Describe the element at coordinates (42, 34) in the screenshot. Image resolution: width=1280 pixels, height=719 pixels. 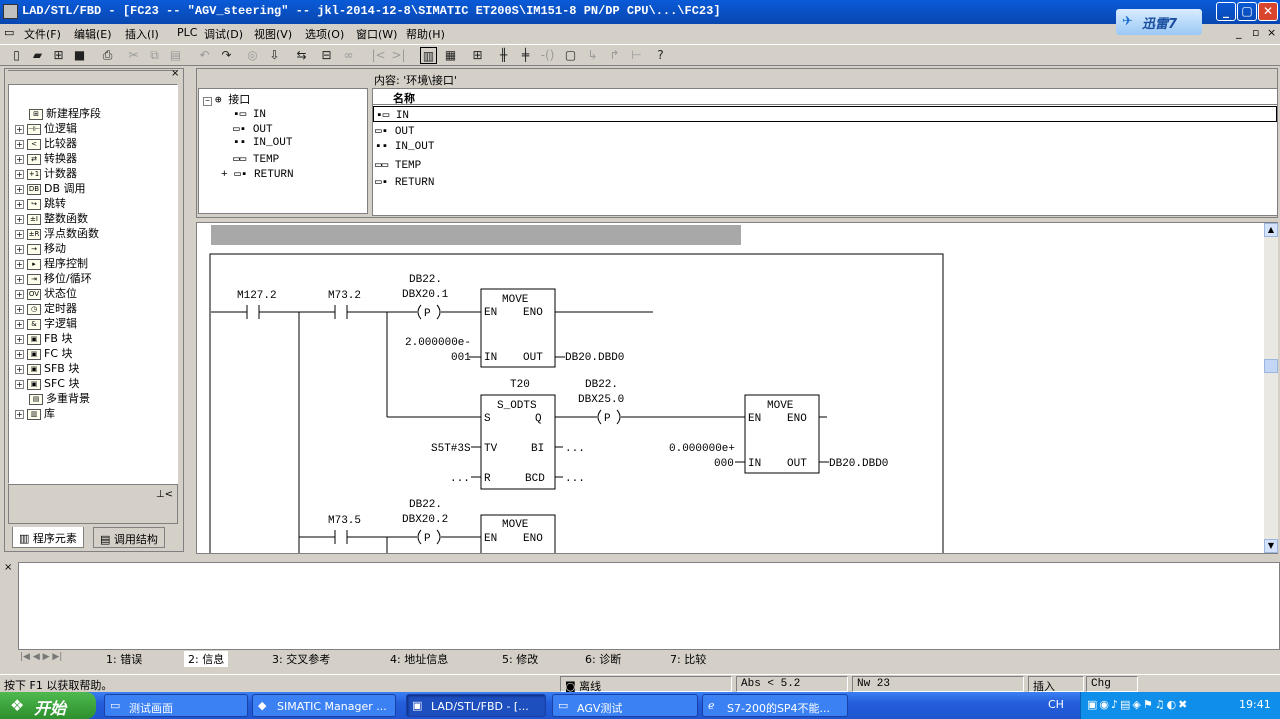
I see `menu-file: 文件(F)` at that location.